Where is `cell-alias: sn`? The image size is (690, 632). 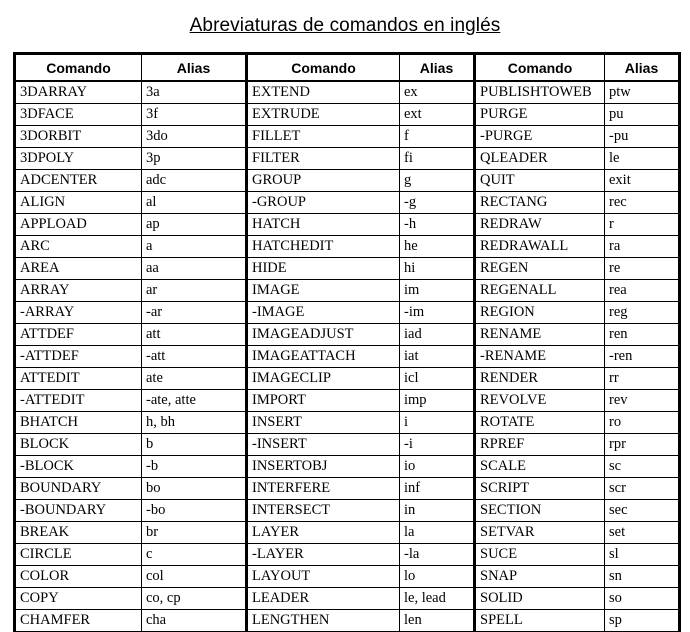 cell-alias: sn is located at coordinates (642, 576).